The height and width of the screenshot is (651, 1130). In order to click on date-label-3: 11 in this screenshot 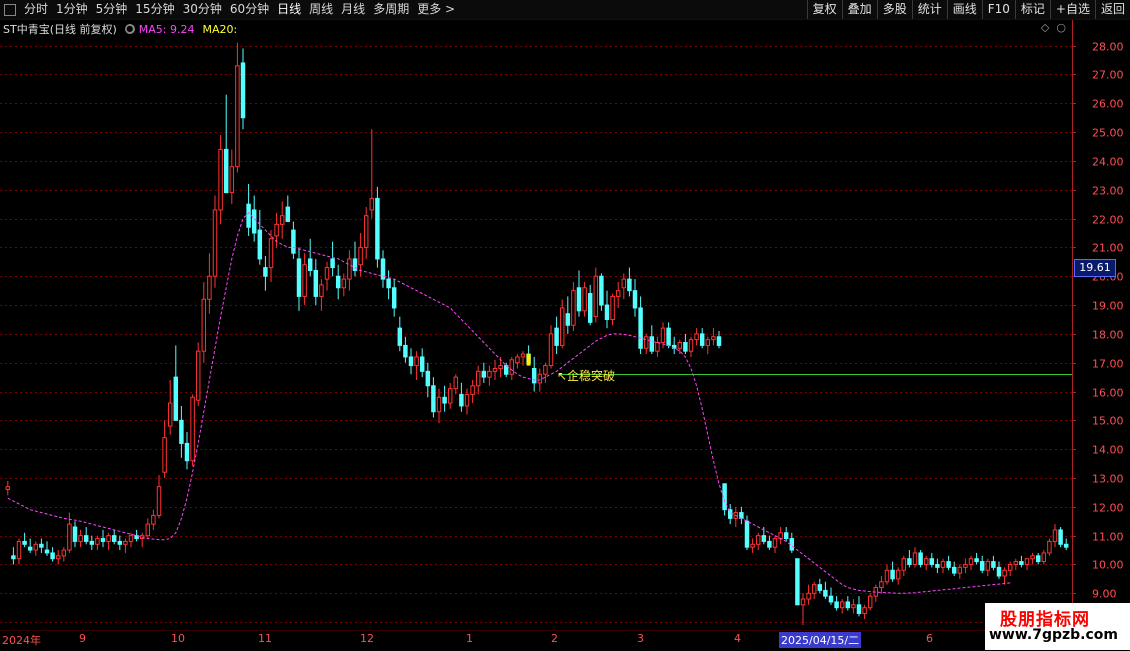, I will do `click(265, 638)`.